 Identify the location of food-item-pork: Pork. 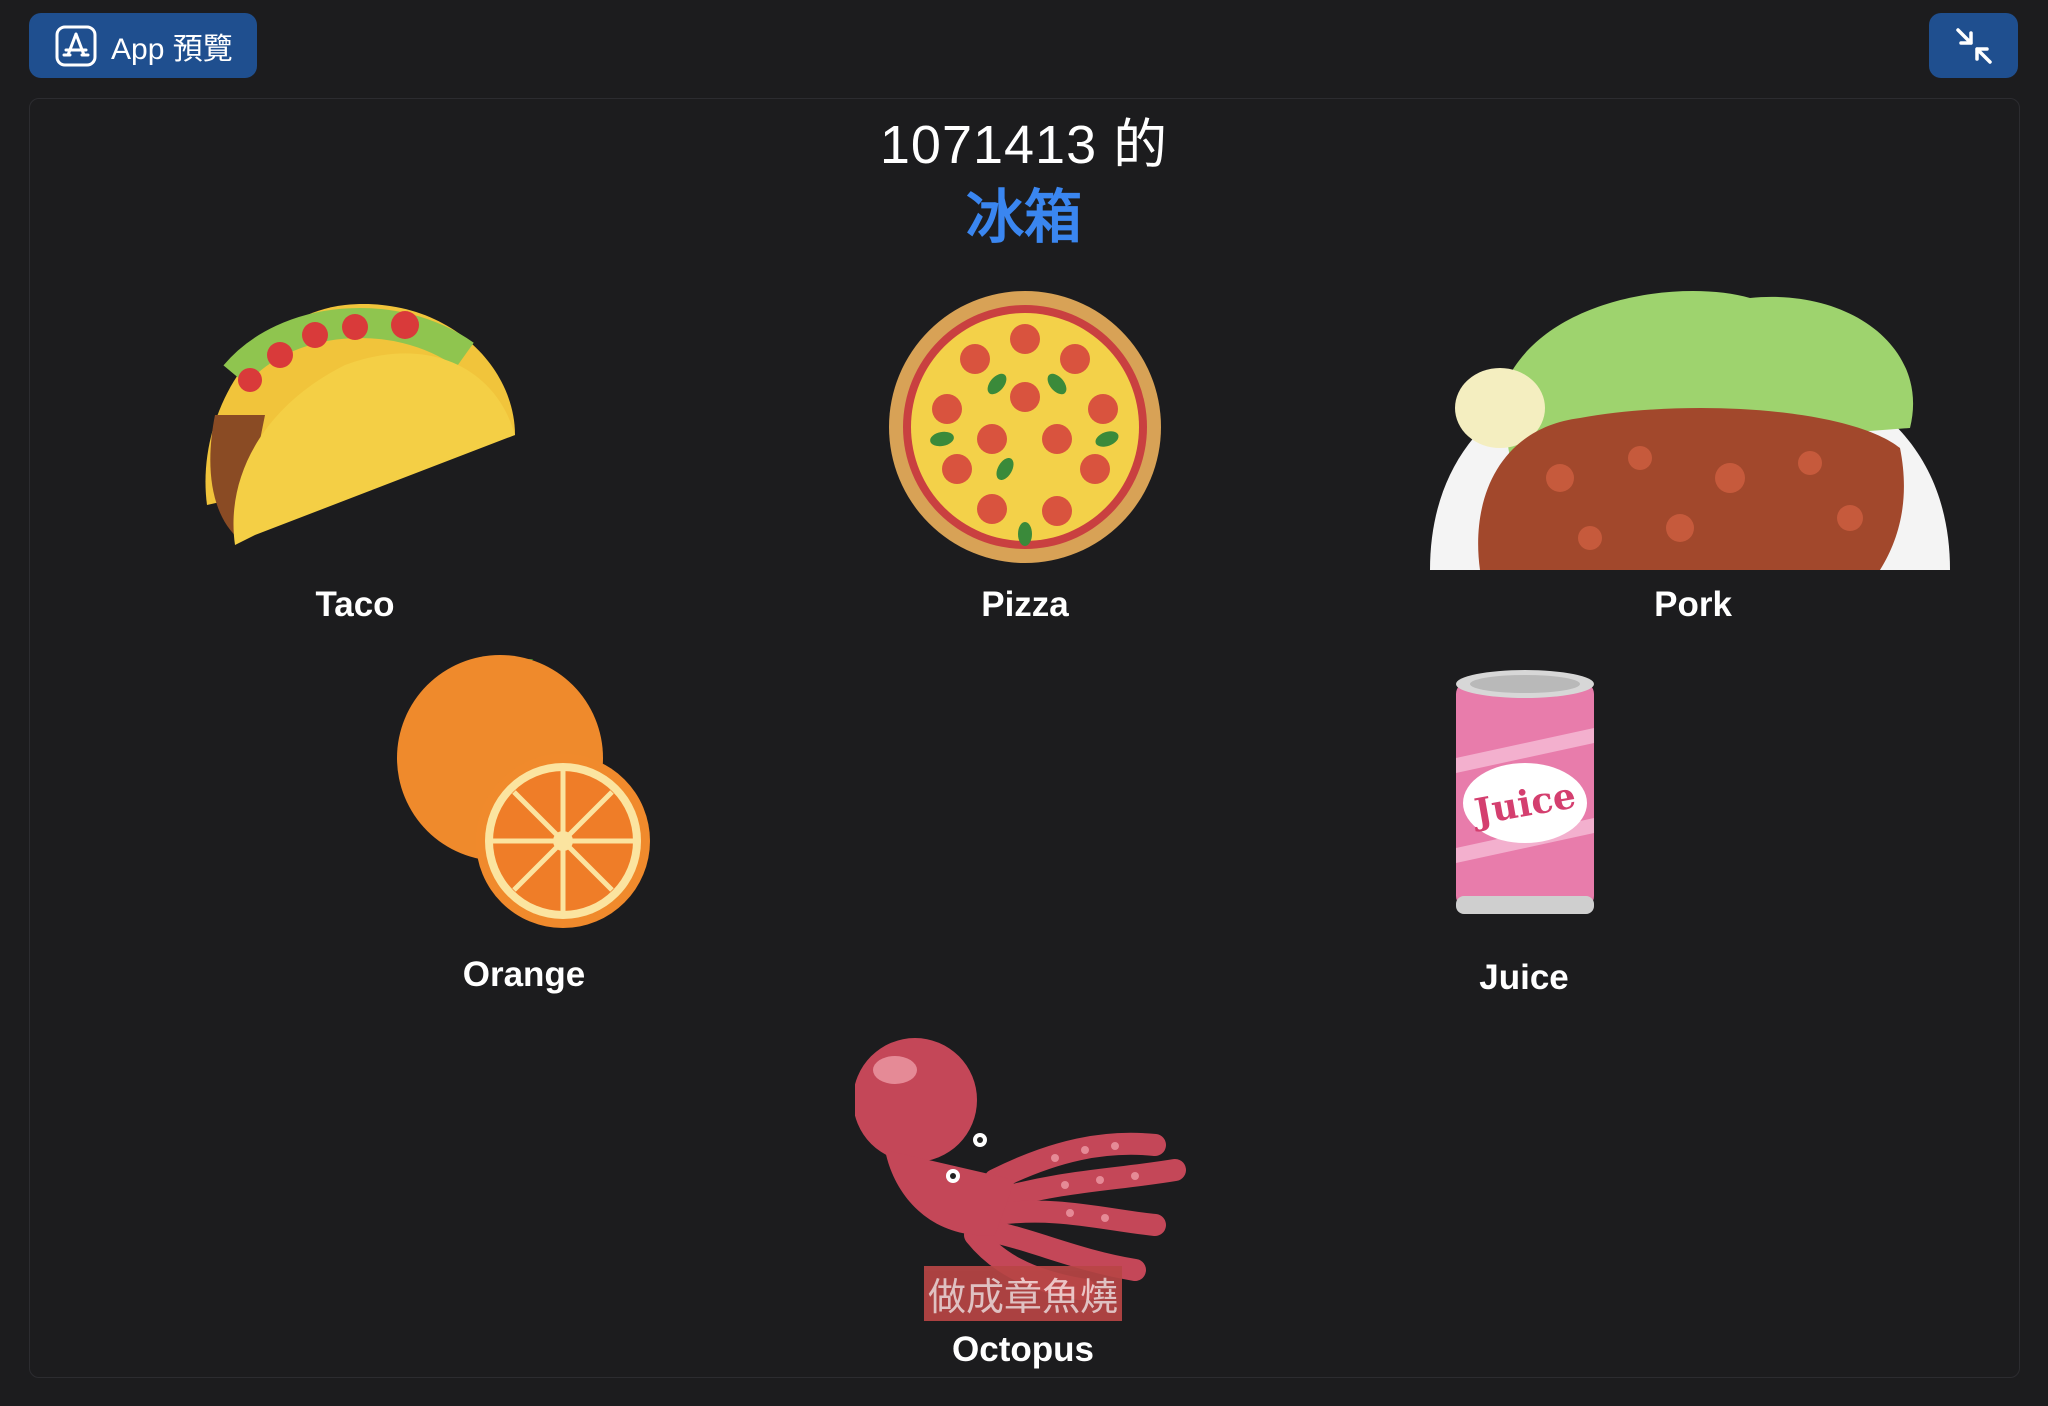
(1690, 453).